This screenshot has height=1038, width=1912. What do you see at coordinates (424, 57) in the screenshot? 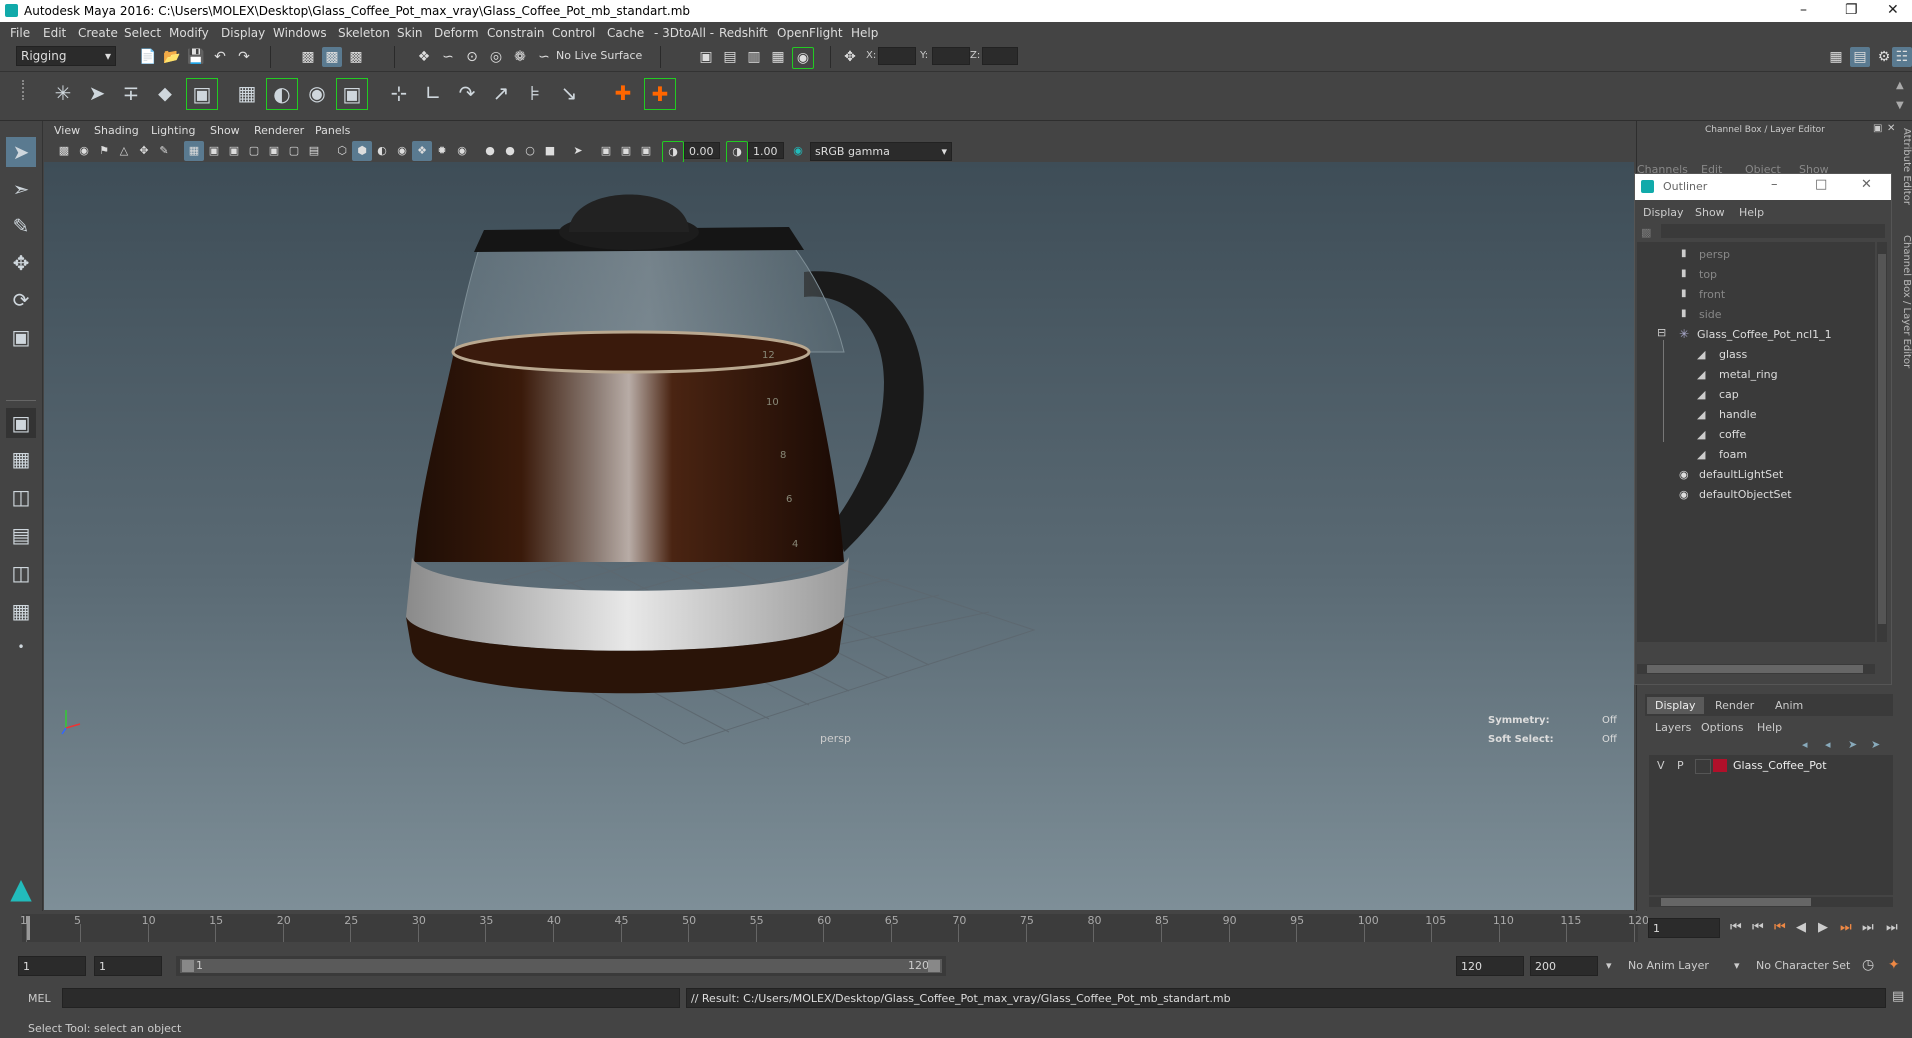
I see `snap-grid-icon: ❖` at bounding box center [424, 57].